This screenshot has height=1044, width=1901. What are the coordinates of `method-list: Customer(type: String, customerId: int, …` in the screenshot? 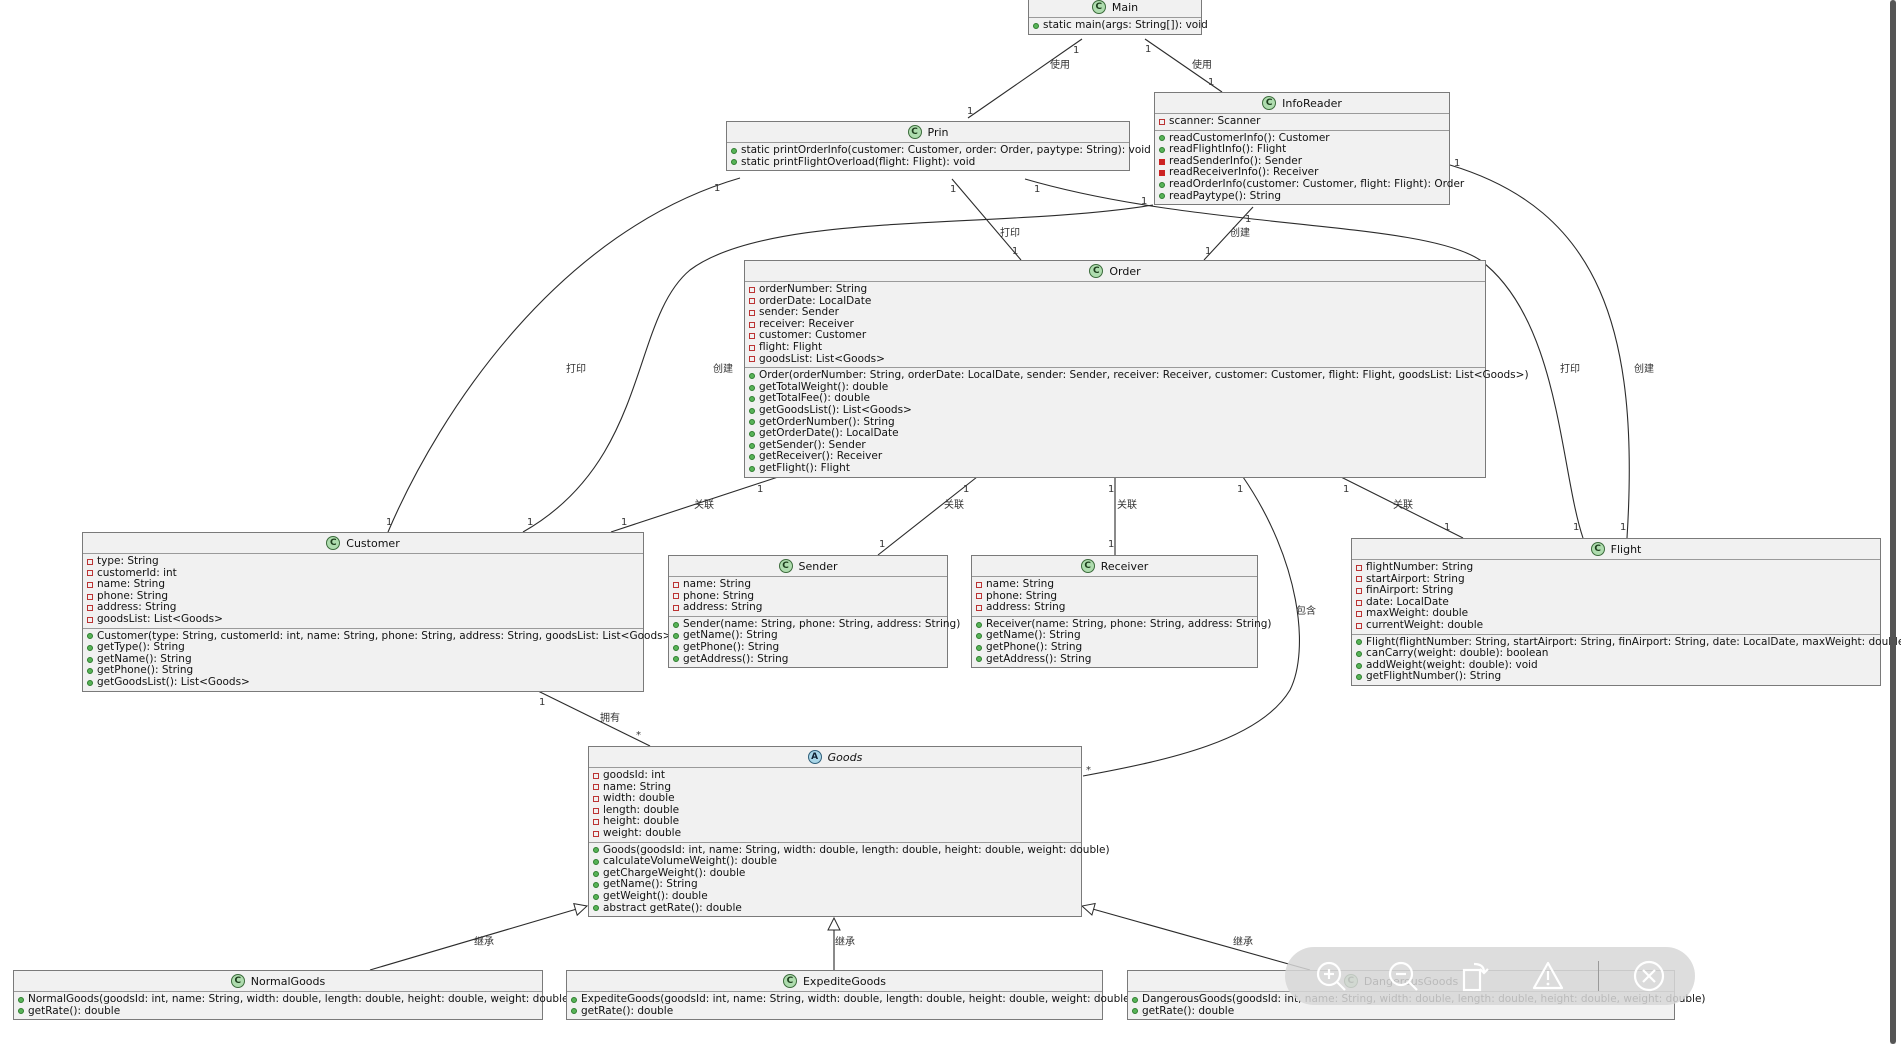 It's located at (379, 659).